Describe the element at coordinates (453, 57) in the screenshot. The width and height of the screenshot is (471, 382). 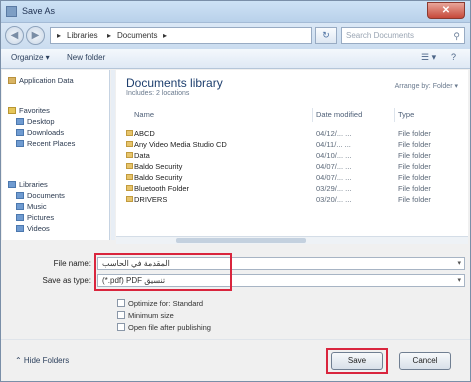
I see `help-icon: ?` at that location.